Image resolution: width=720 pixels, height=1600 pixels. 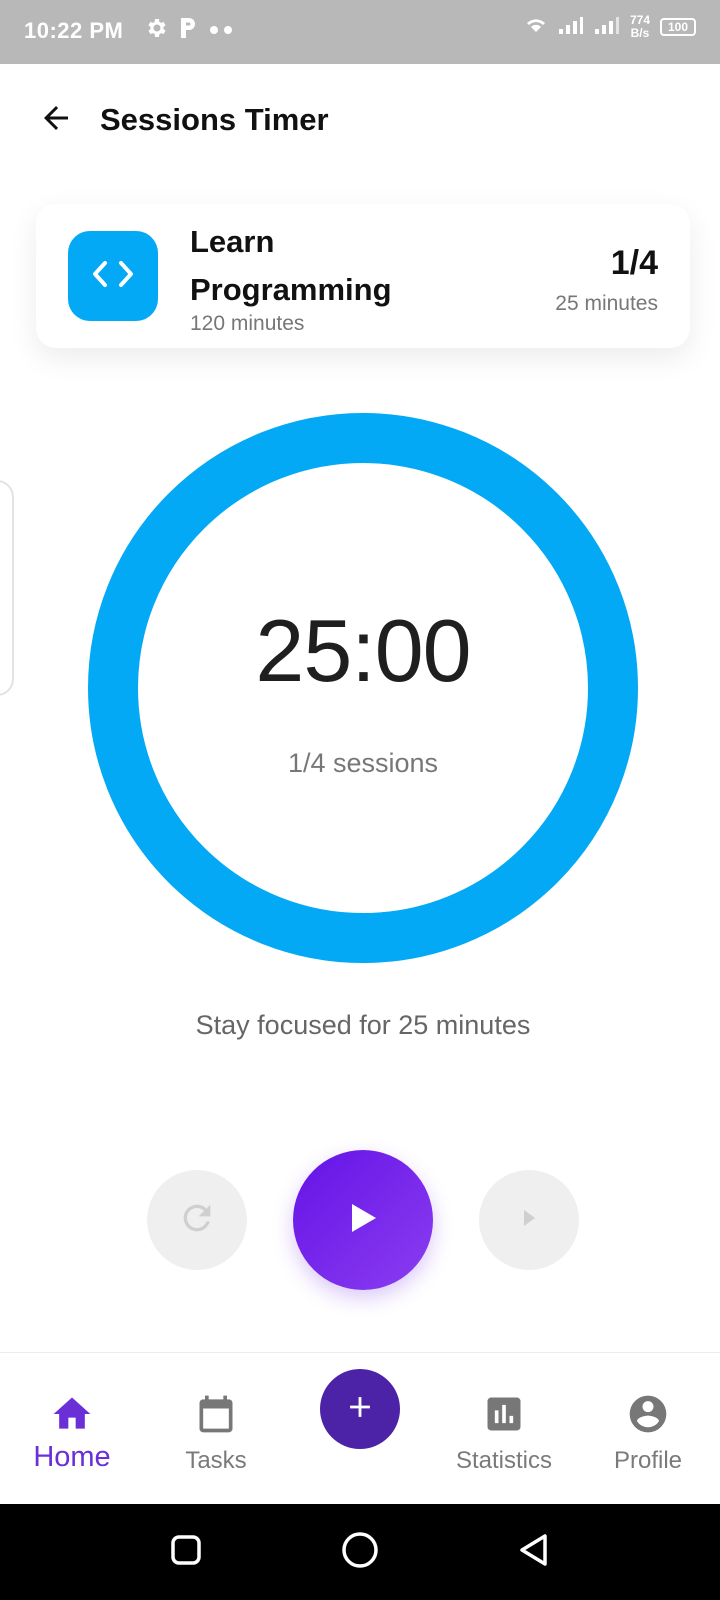 What do you see at coordinates (640, 33) in the screenshot?
I see `network-speed-unit: B/s` at bounding box center [640, 33].